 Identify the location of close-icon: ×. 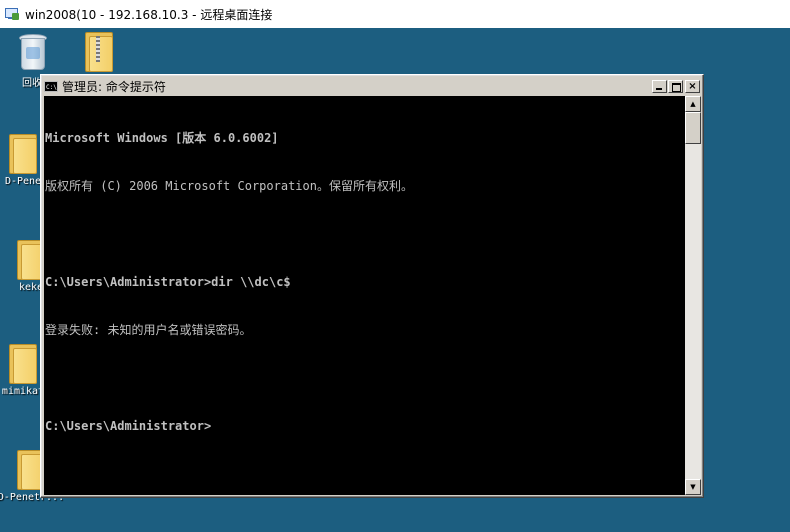
(692, 86).